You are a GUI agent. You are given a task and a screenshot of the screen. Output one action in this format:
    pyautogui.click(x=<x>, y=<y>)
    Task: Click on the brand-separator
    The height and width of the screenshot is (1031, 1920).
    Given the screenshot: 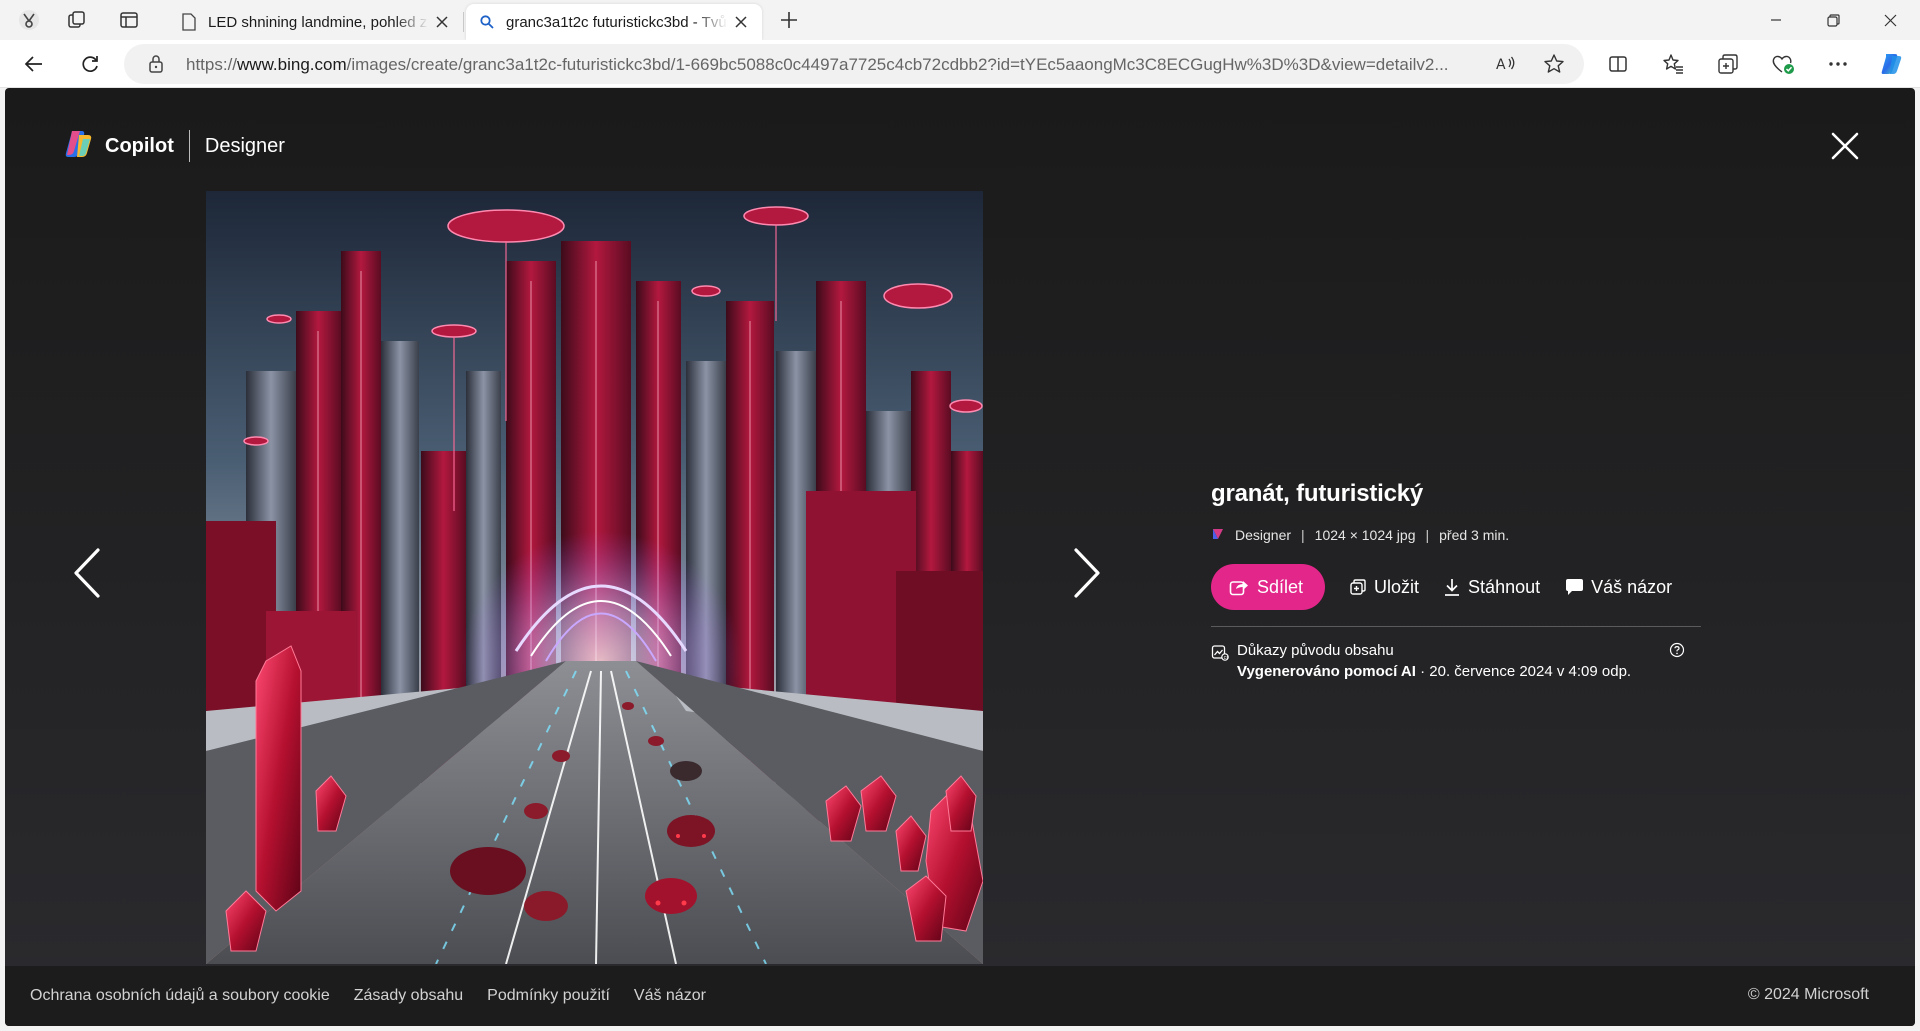 What is the action you would take?
    pyautogui.click(x=189, y=146)
    